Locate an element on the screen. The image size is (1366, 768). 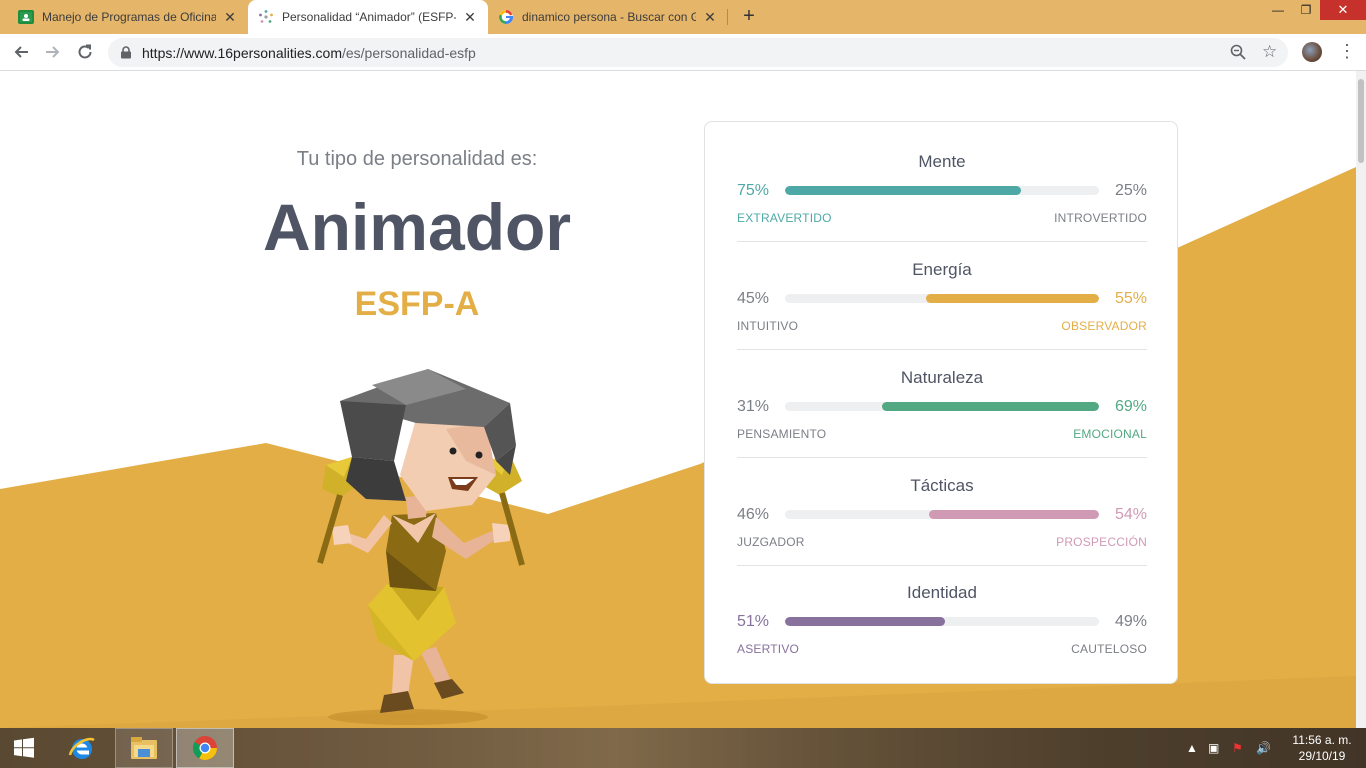
restore-icon: ❐ is located at coordinates (1306, 10).